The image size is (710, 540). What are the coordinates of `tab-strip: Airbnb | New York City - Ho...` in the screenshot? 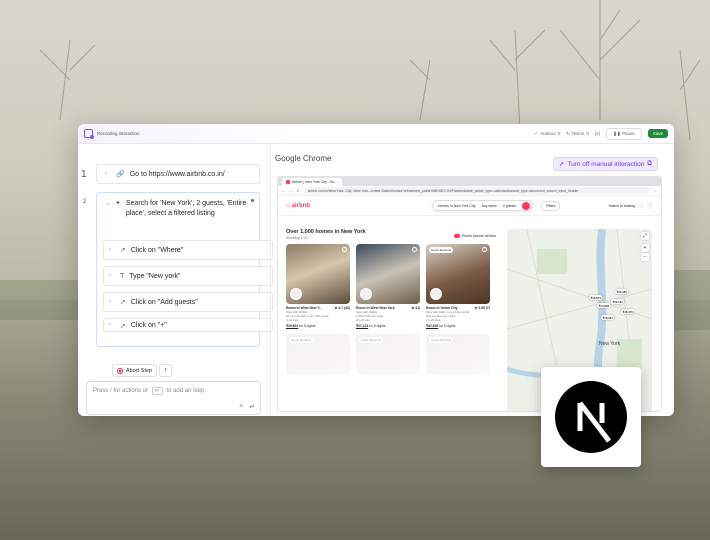 It's located at (469, 181).